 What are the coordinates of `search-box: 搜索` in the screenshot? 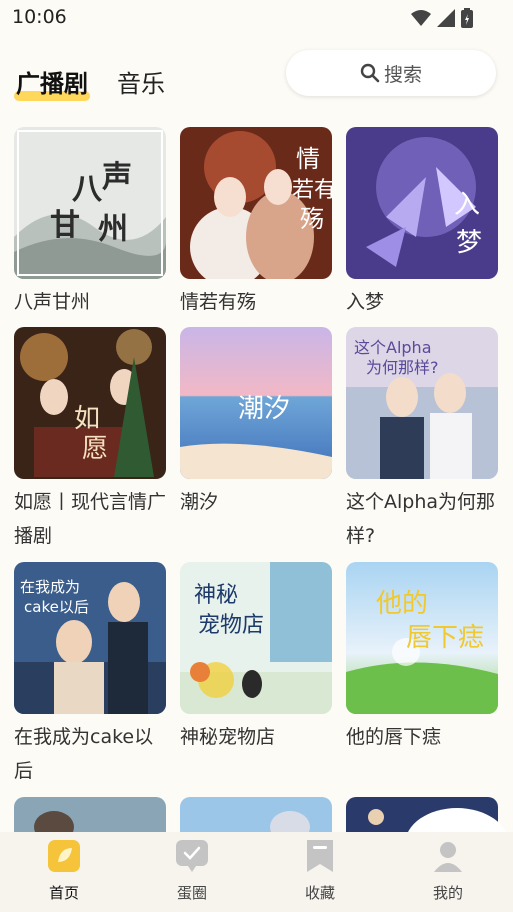 It's located at (391, 73).